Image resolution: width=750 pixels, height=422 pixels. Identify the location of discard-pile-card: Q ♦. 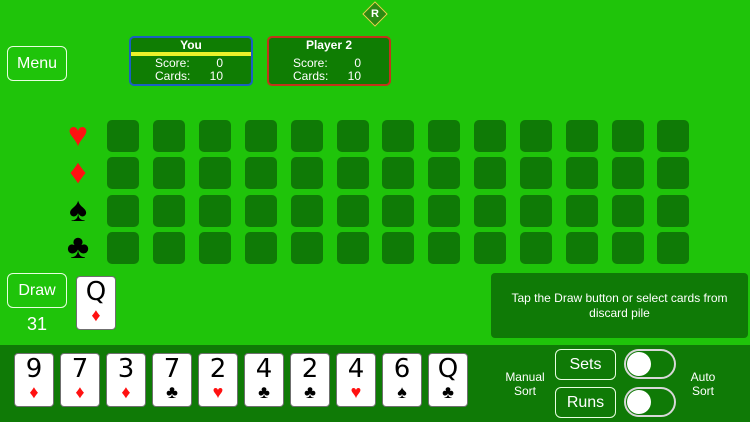
(96, 303).